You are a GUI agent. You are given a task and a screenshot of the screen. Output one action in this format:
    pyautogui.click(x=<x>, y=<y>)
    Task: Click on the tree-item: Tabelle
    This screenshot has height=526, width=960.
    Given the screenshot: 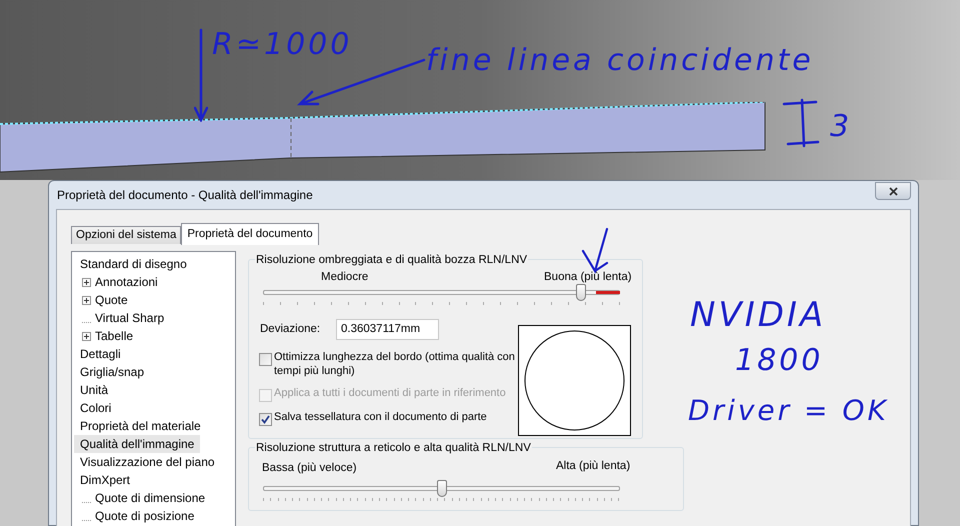 What is the action you would take?
    pyautogui.click(x=114, y=336)
    